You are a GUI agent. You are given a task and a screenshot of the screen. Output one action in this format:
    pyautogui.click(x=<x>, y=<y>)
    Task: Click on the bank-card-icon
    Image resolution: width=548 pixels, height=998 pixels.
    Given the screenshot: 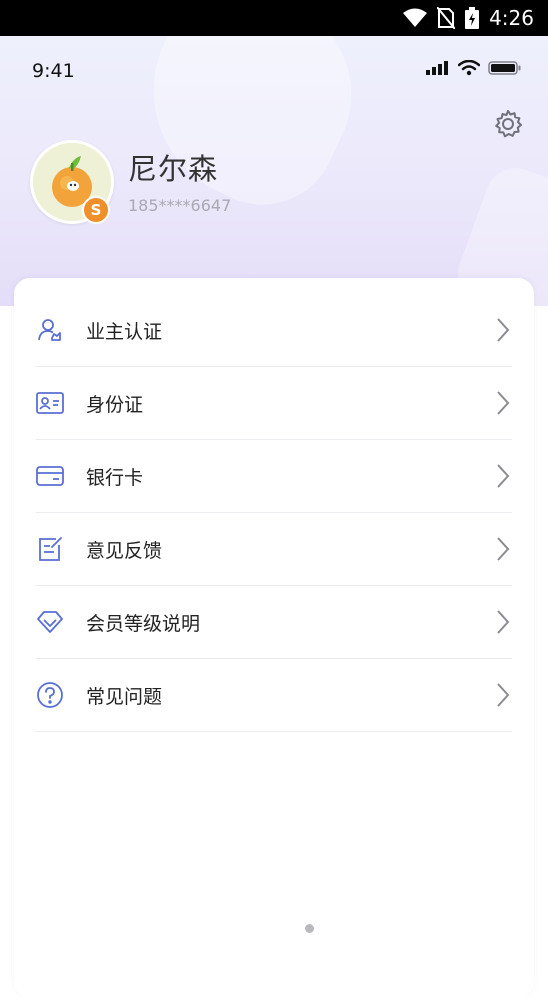 What is the action you would take?
    pyautogui.click(x=50, y=476)
    